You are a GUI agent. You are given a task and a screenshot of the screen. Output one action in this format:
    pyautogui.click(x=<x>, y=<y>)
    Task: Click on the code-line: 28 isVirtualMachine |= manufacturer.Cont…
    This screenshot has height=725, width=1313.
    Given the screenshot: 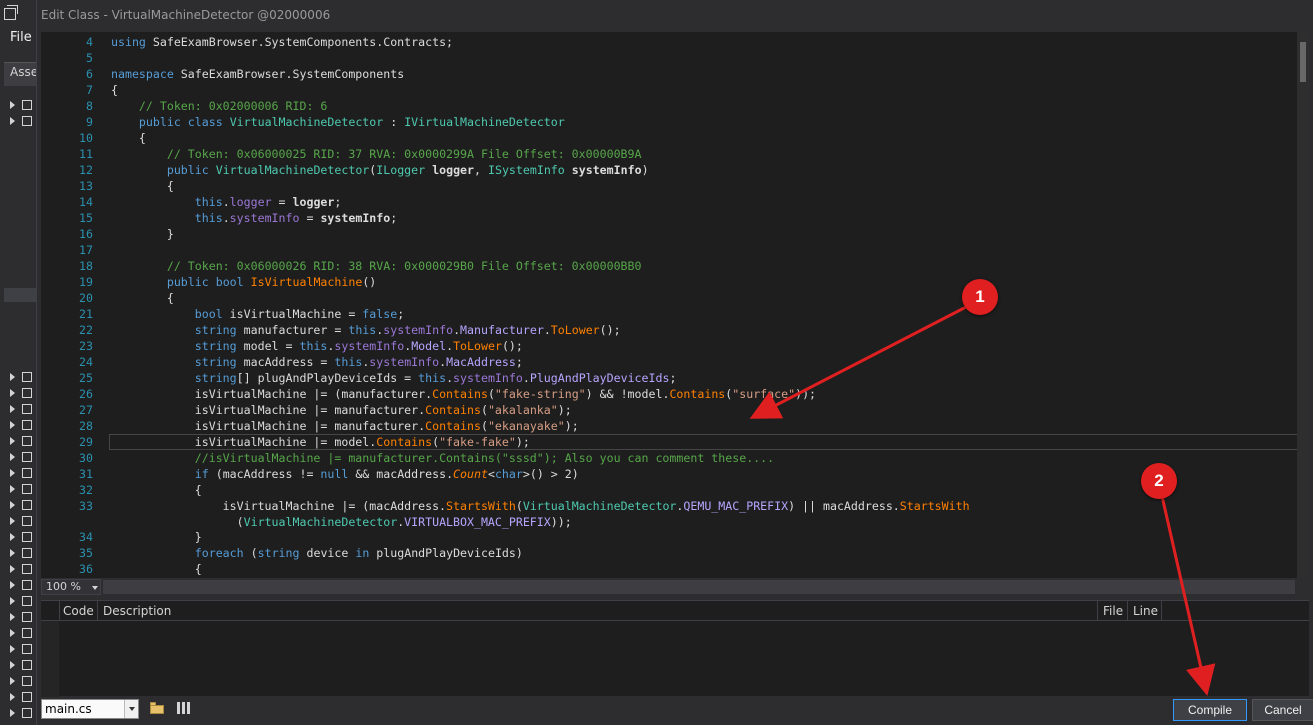 What is the action you would take?
    pyautogui.click(x=675, y=426)
    